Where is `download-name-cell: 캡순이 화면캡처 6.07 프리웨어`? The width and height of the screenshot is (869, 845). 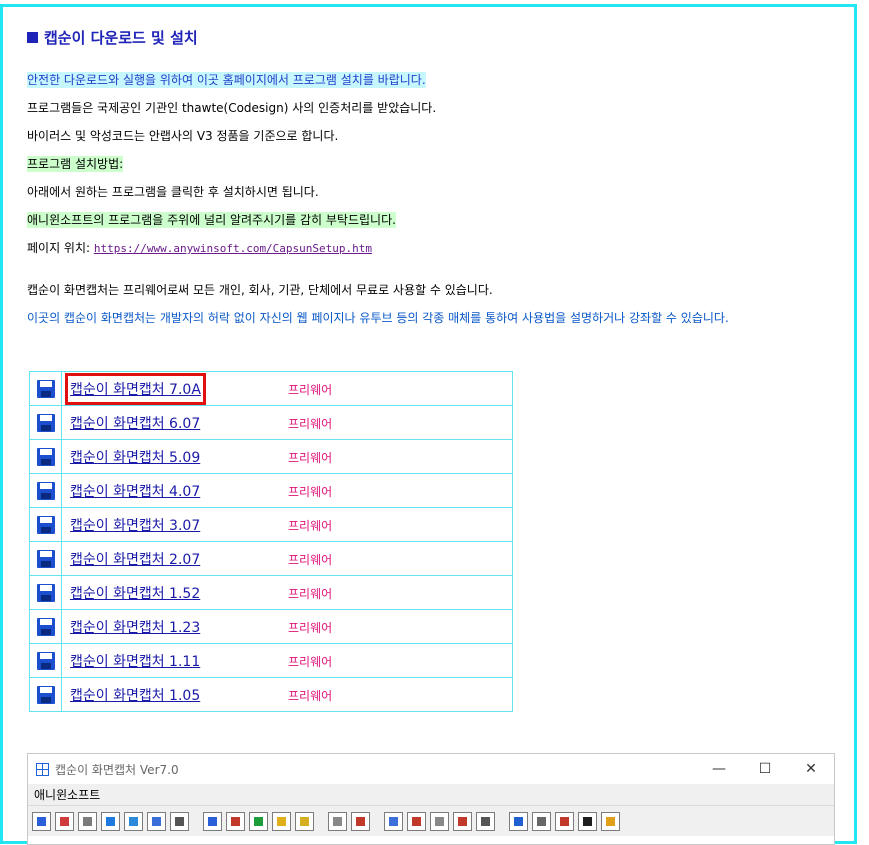
download-name-cell: 캡순이 화면캡처 6.07 프리웨어 is located at coordinates (287, 422).